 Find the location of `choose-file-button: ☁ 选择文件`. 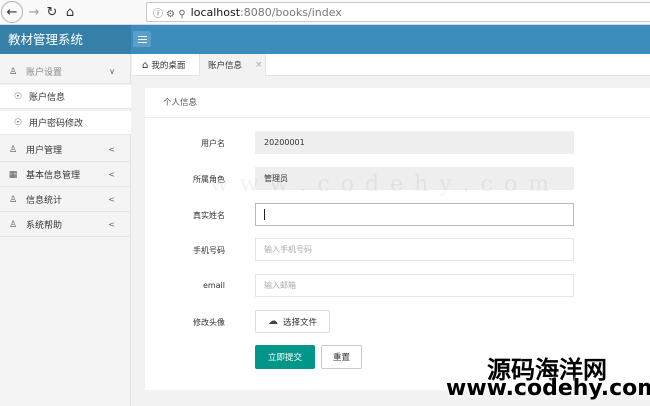

choose-file-button: ☁ 选择文件 is located at coordinates (292, 321).